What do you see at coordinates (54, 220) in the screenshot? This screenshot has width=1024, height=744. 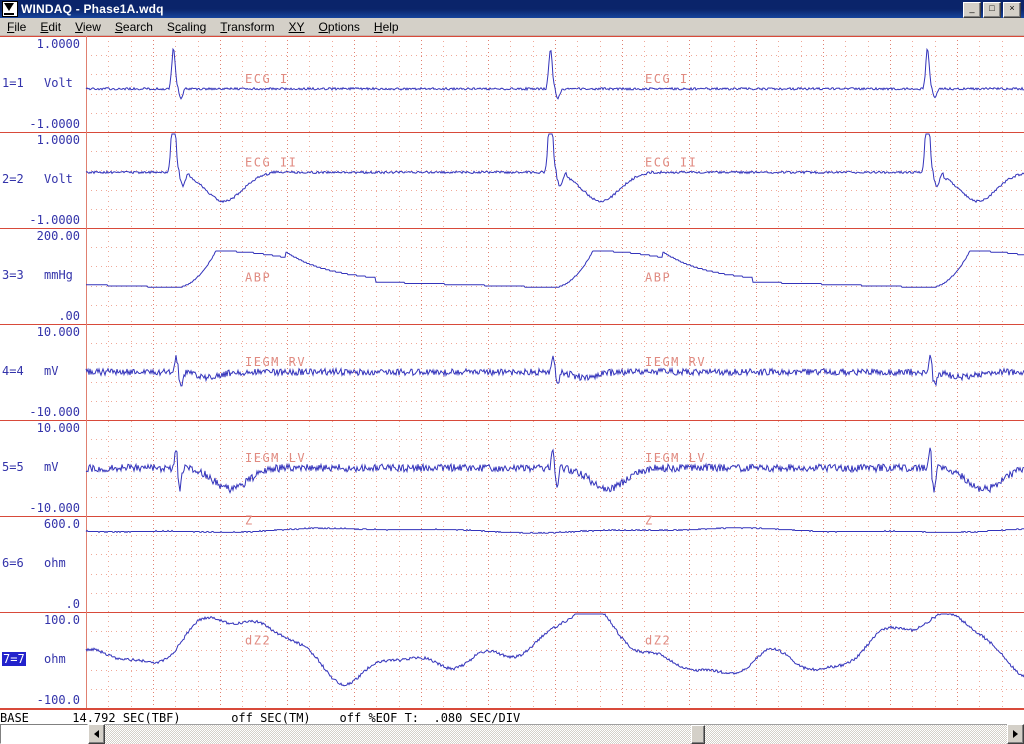 I see `channel-2-min-label: -1.0000` at bounding box center [54, 220].